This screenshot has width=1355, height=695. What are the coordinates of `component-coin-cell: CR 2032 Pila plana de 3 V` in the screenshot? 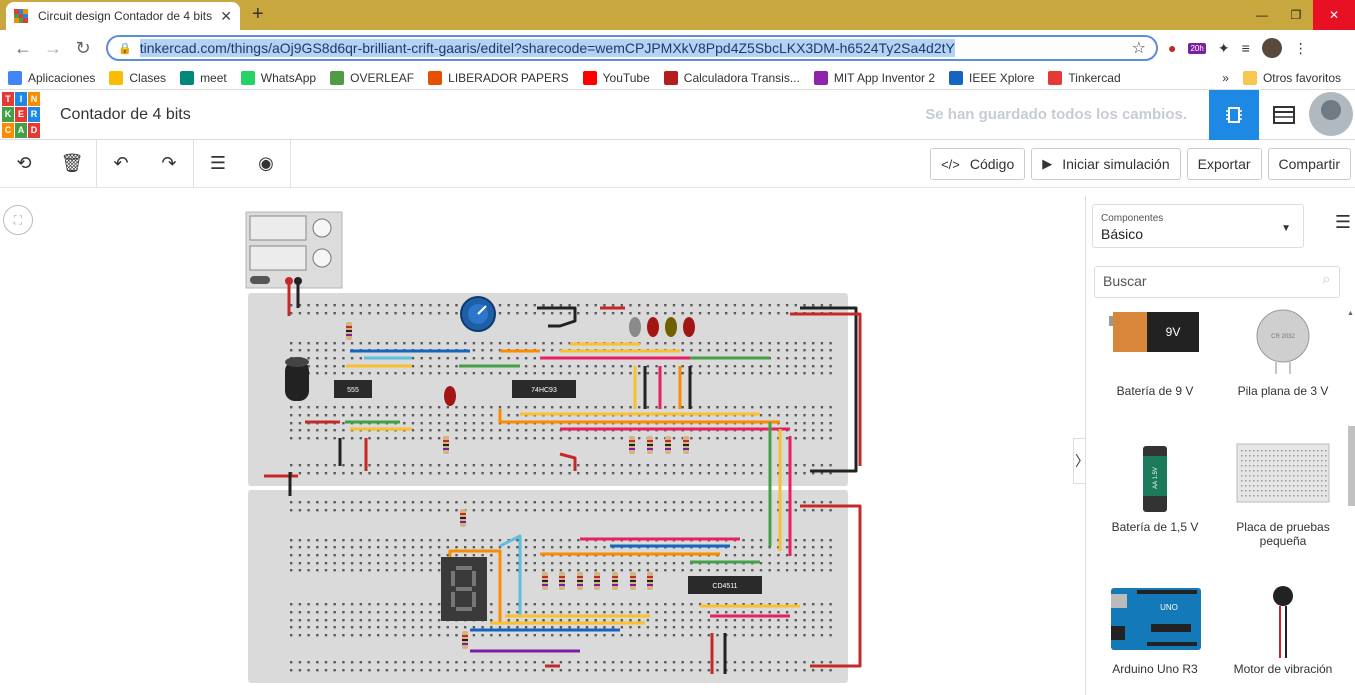 It's located at (1283, 352).